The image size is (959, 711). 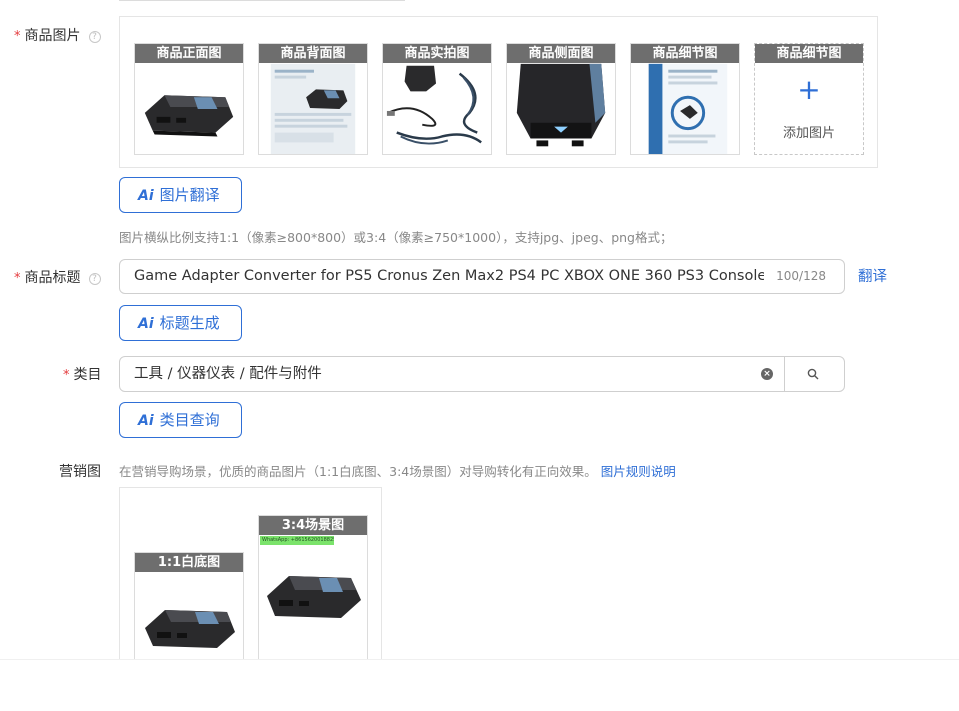 What do you see at coordinates (82, 375) in the screenshot?
I see `category-label: * 类目` at bounding box center [82, 375].